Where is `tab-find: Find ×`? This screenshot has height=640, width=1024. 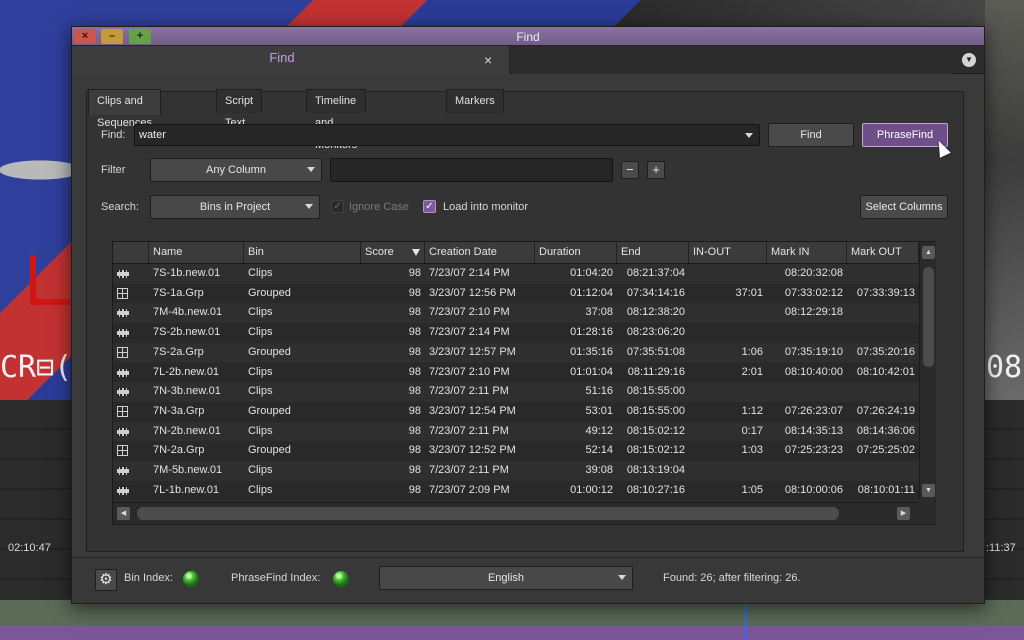 tab-find: Find × is located at coordinates (291, 60).